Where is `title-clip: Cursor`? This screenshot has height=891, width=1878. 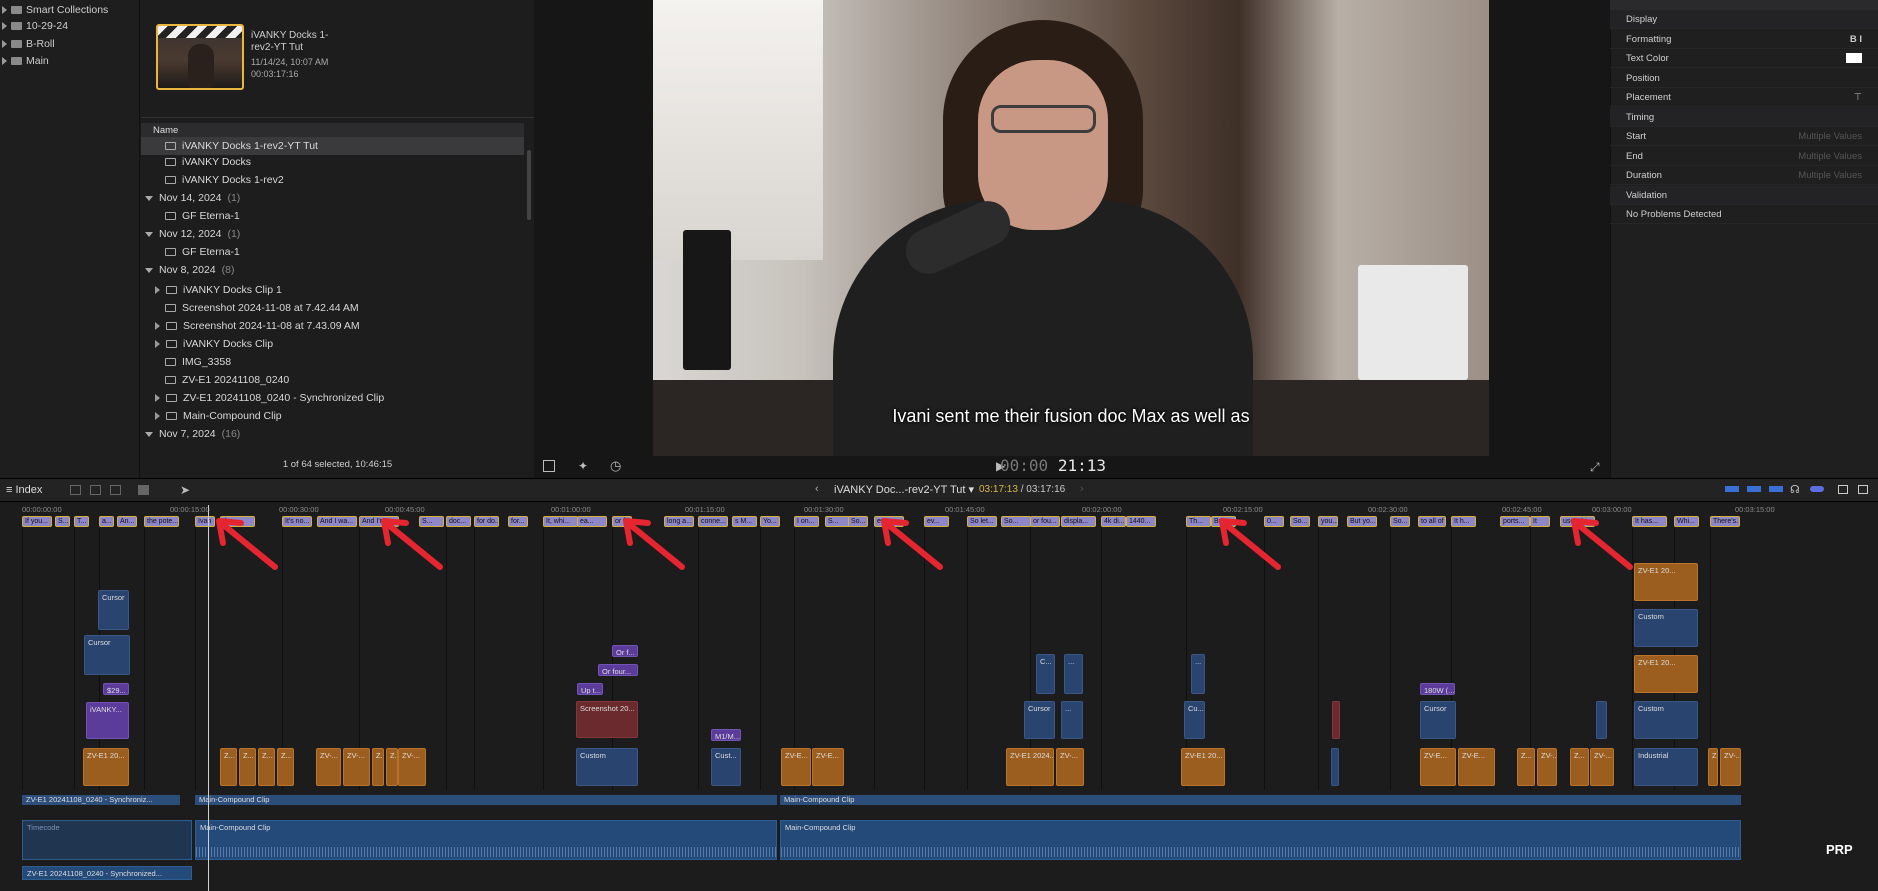
title-clip: Cursor is located at coordinates (113, 610).